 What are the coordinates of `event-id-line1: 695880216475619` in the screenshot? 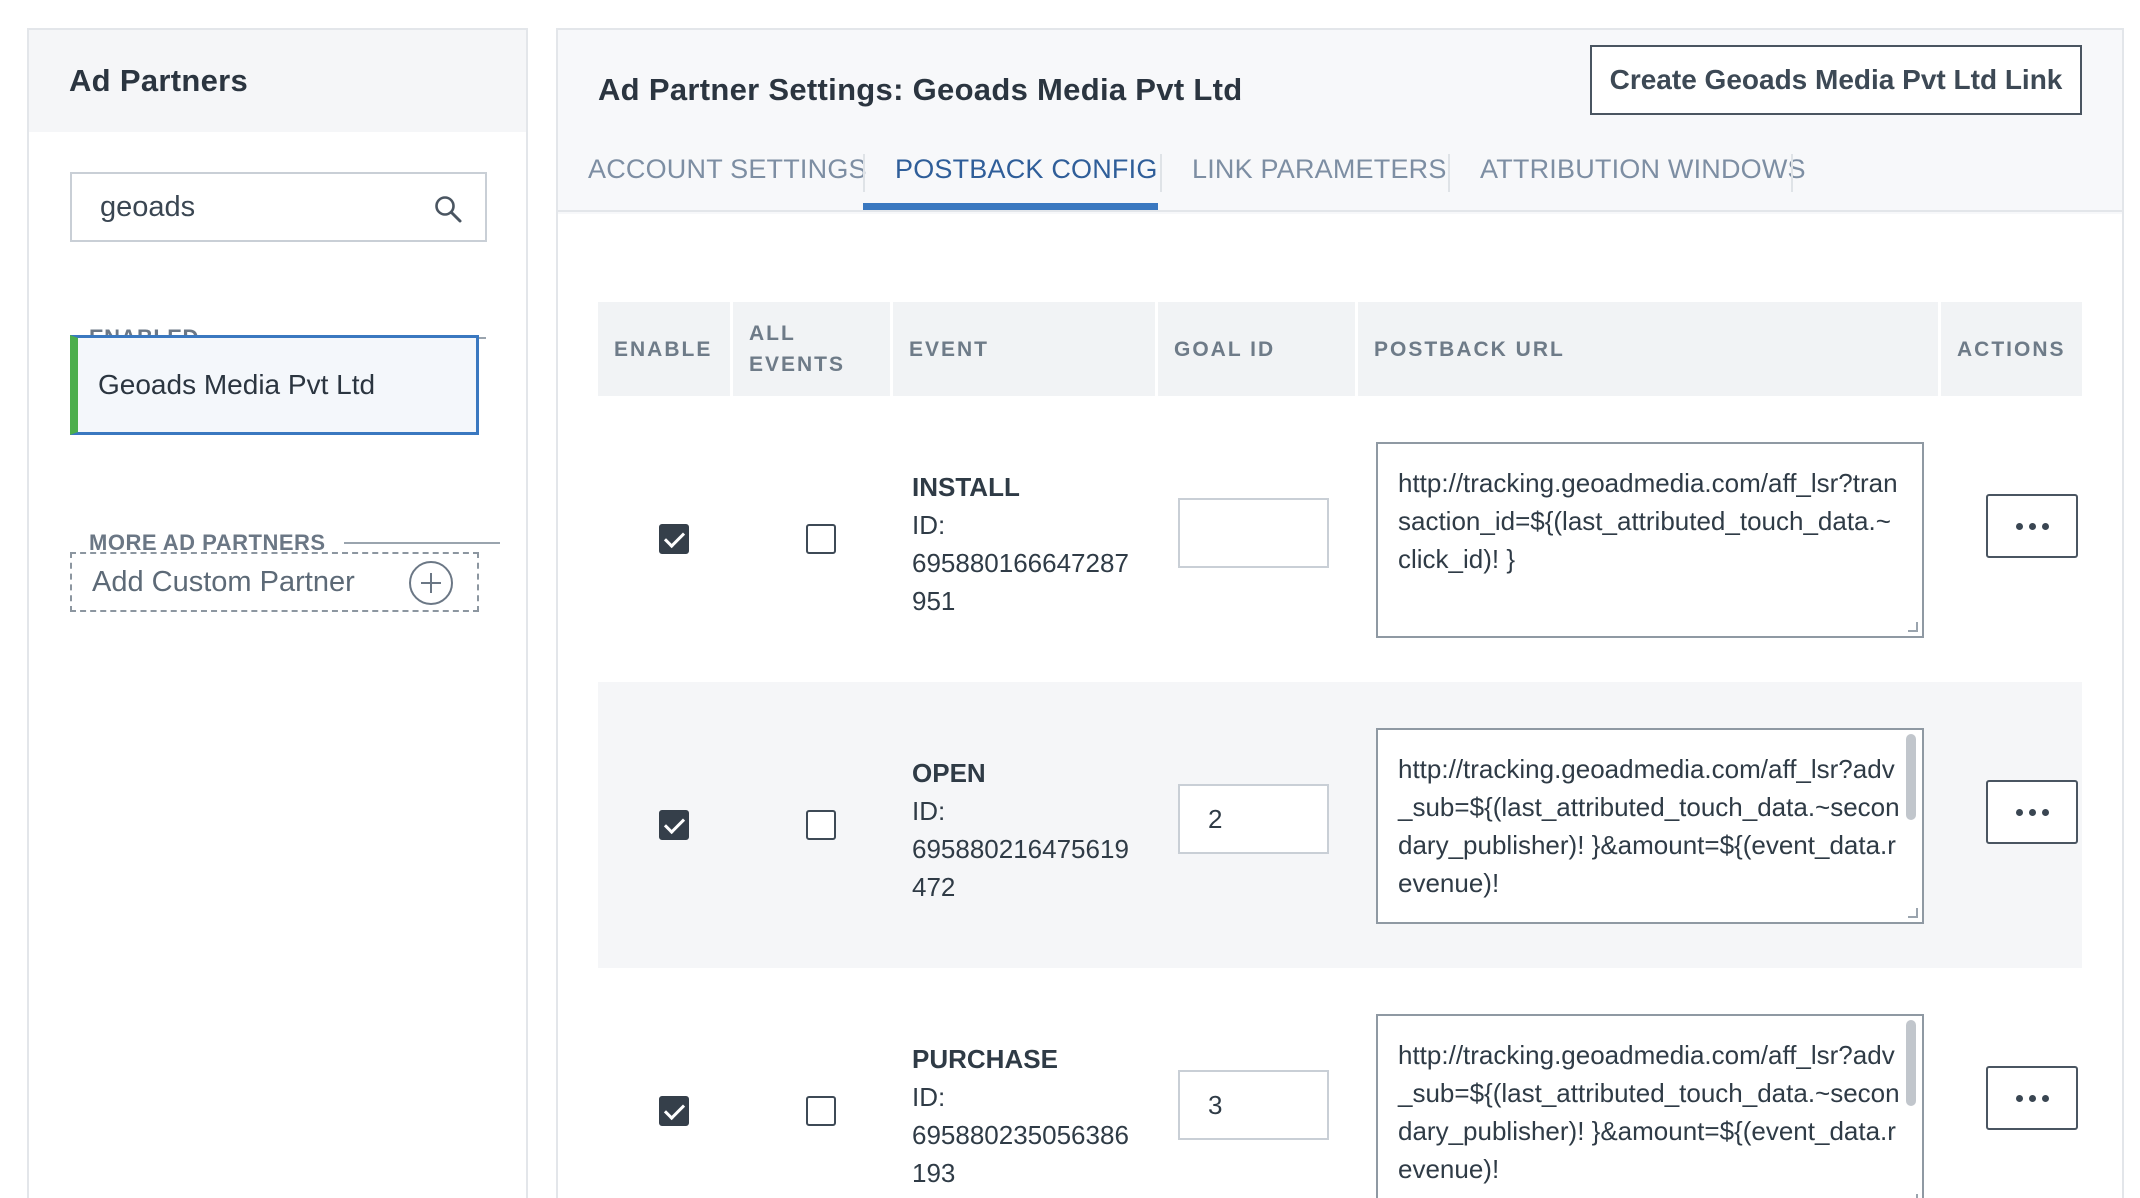 It's located at (1020, 849).